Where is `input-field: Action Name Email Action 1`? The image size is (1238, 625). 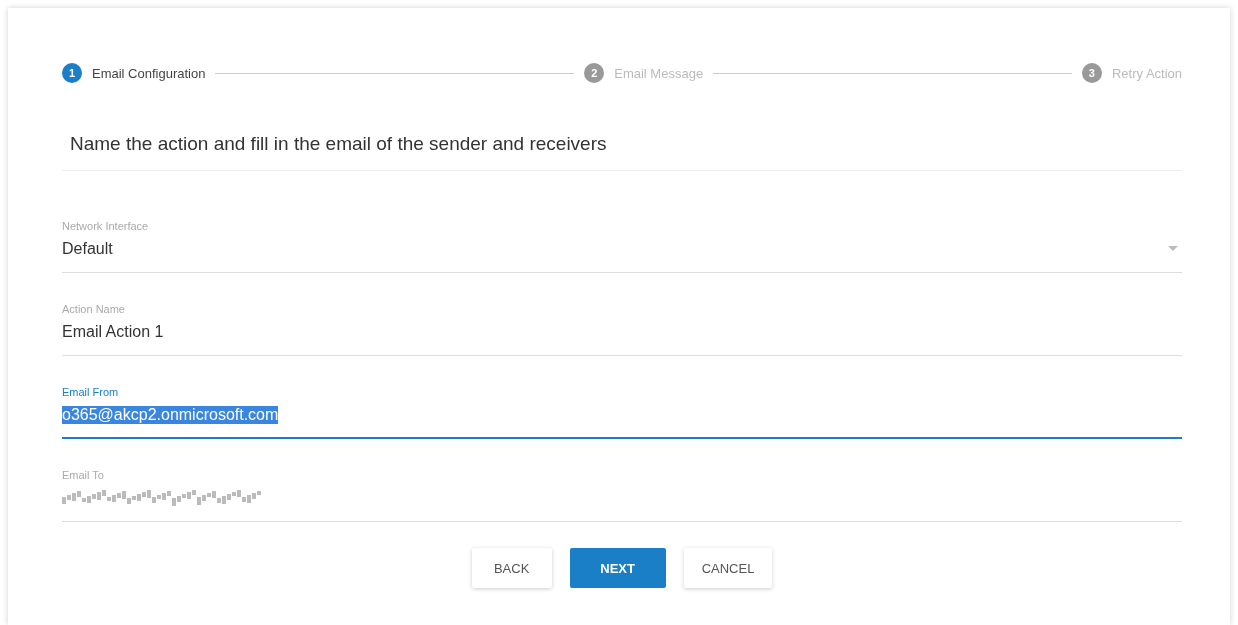 input-field: Action Name Email Action 1 is located at coordinates (622, 322).